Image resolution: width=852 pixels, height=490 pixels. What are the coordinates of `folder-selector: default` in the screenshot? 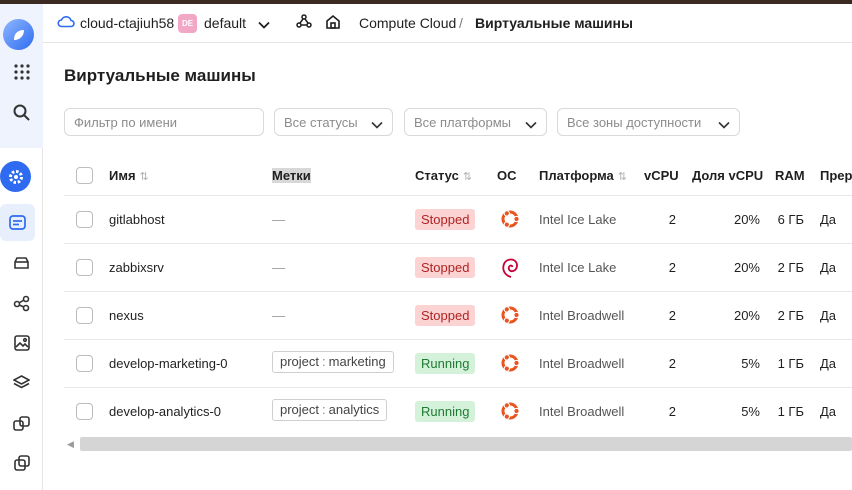 It's located at (225, 23).